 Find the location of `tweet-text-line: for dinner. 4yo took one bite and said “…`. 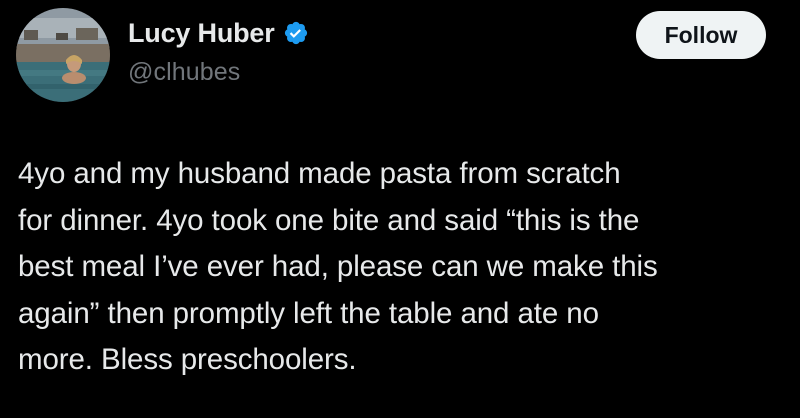

tweet-text-line: for dinner. 4yo took one bite and said “… is located at coordinates (329, 220).